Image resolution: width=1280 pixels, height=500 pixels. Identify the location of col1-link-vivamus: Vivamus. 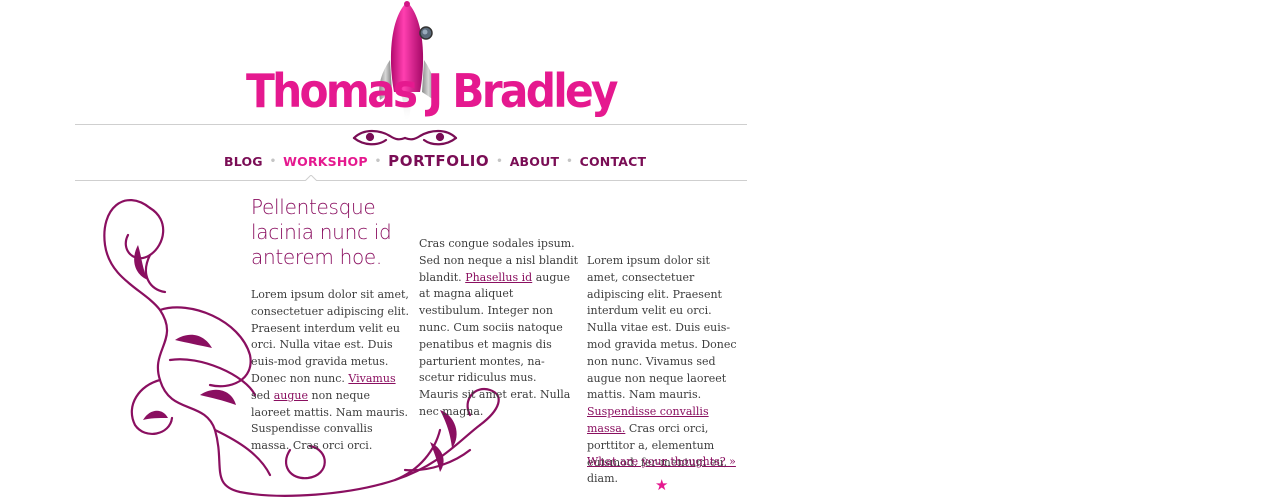
(371, 378).